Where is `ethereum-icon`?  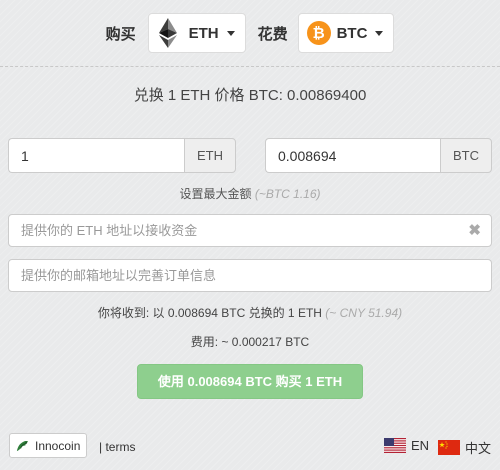
ethereum-icon is located at coordinates (167, 33).